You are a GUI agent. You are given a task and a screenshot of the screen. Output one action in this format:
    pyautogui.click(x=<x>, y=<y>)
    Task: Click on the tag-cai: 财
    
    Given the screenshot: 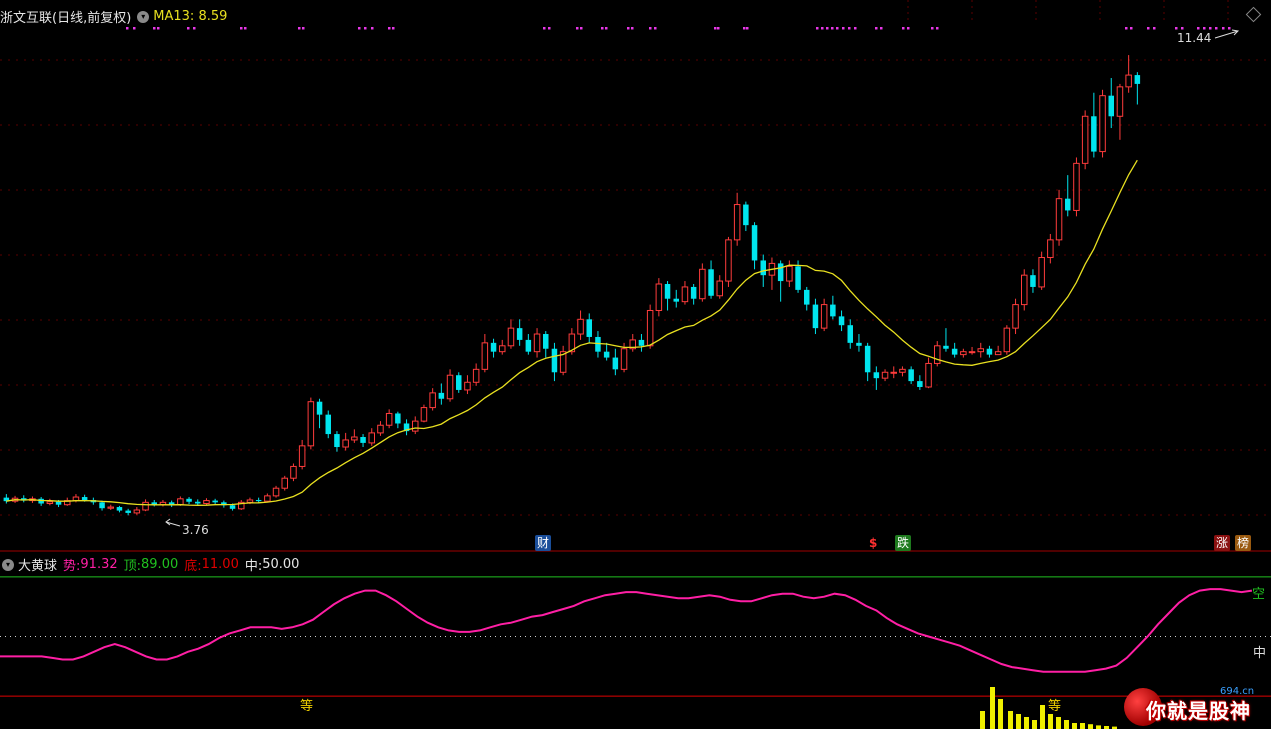 What is the action you would take?
    pyautogui.click(x=543, y=543)
    